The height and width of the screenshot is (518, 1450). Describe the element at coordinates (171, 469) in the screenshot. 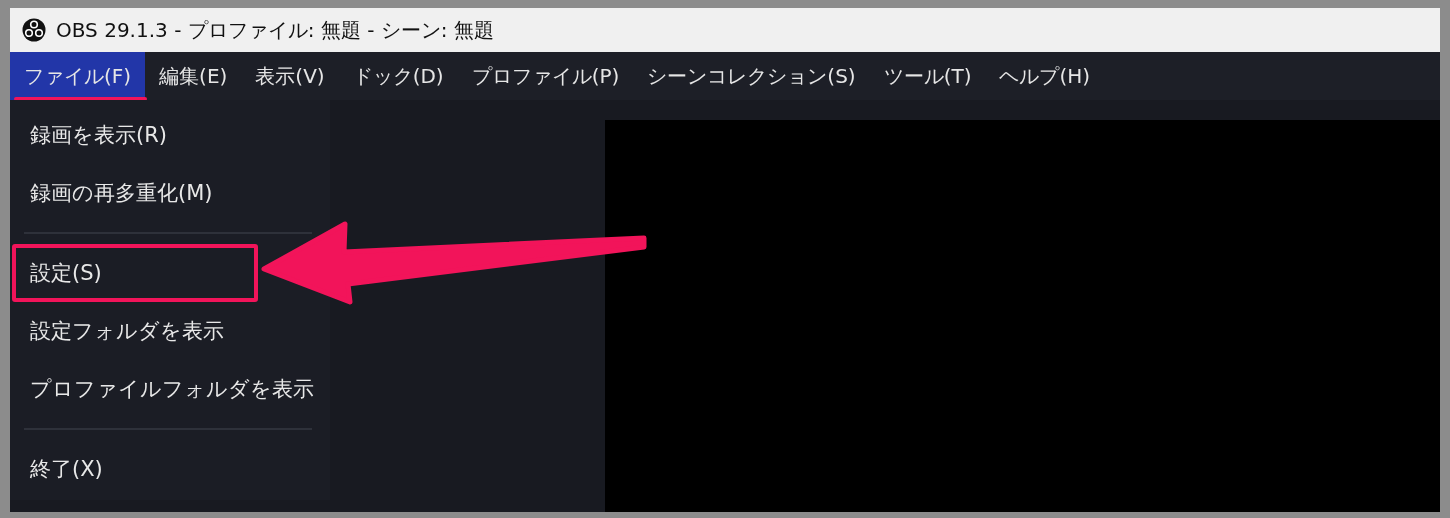

I see `menu-entry: 終了(X)` at that location.